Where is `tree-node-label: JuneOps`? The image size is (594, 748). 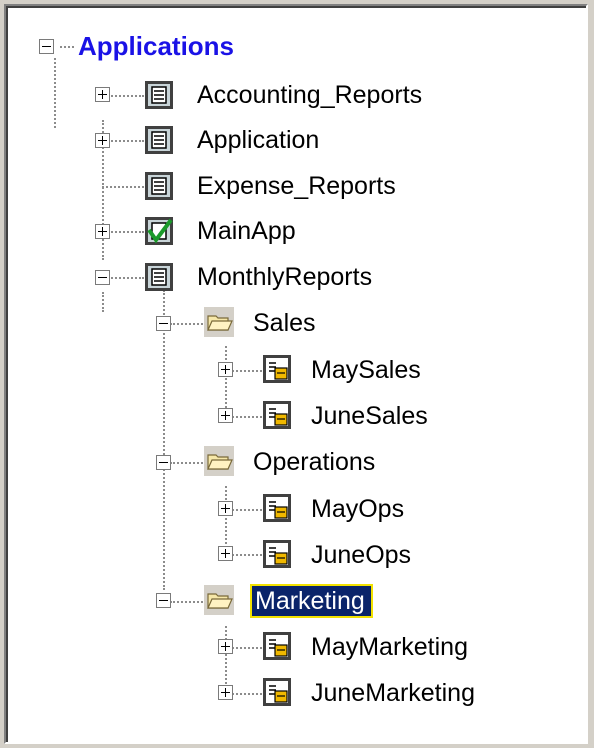
tree-node-label: JuneOps is located at coordinates (361, 555).